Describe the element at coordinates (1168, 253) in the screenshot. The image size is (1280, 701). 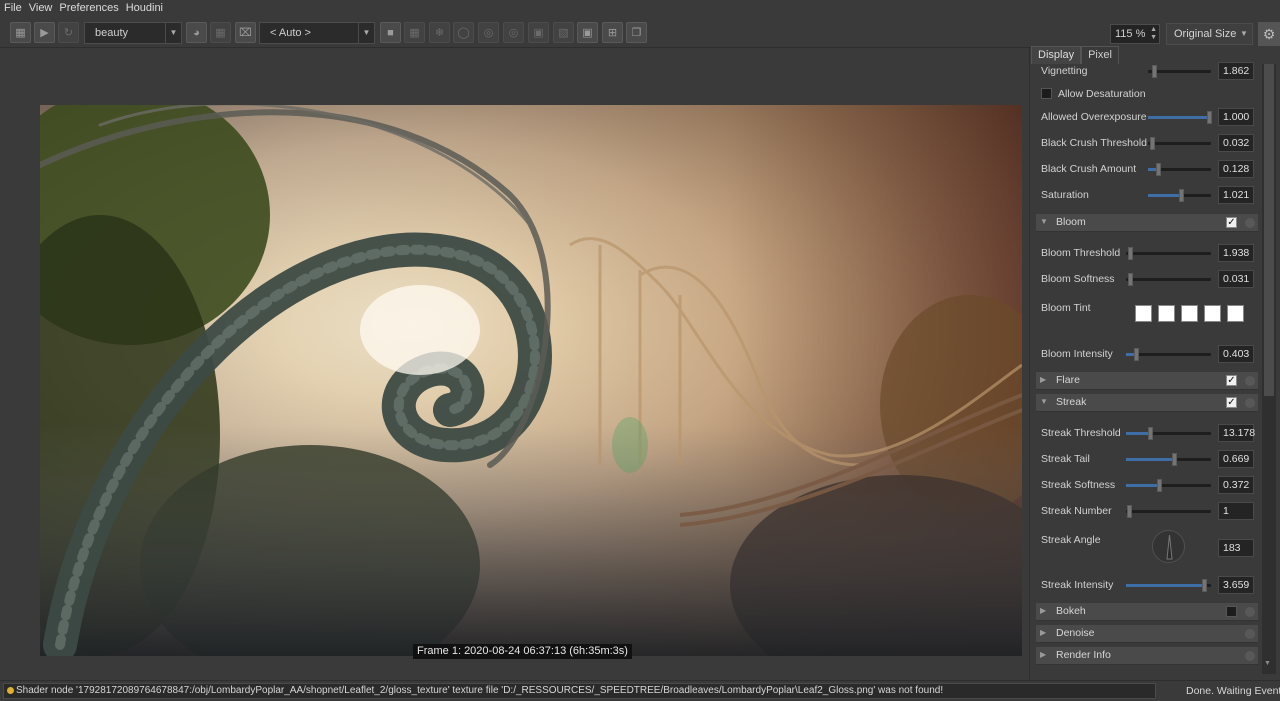
I see `bloom-threshold-slider` at that location.